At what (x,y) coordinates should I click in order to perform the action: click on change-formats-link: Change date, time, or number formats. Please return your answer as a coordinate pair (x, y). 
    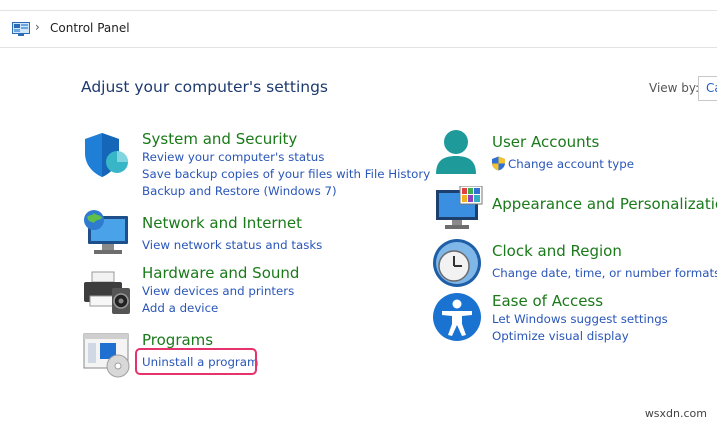
    Looking at the image, I should click on (604, 273).